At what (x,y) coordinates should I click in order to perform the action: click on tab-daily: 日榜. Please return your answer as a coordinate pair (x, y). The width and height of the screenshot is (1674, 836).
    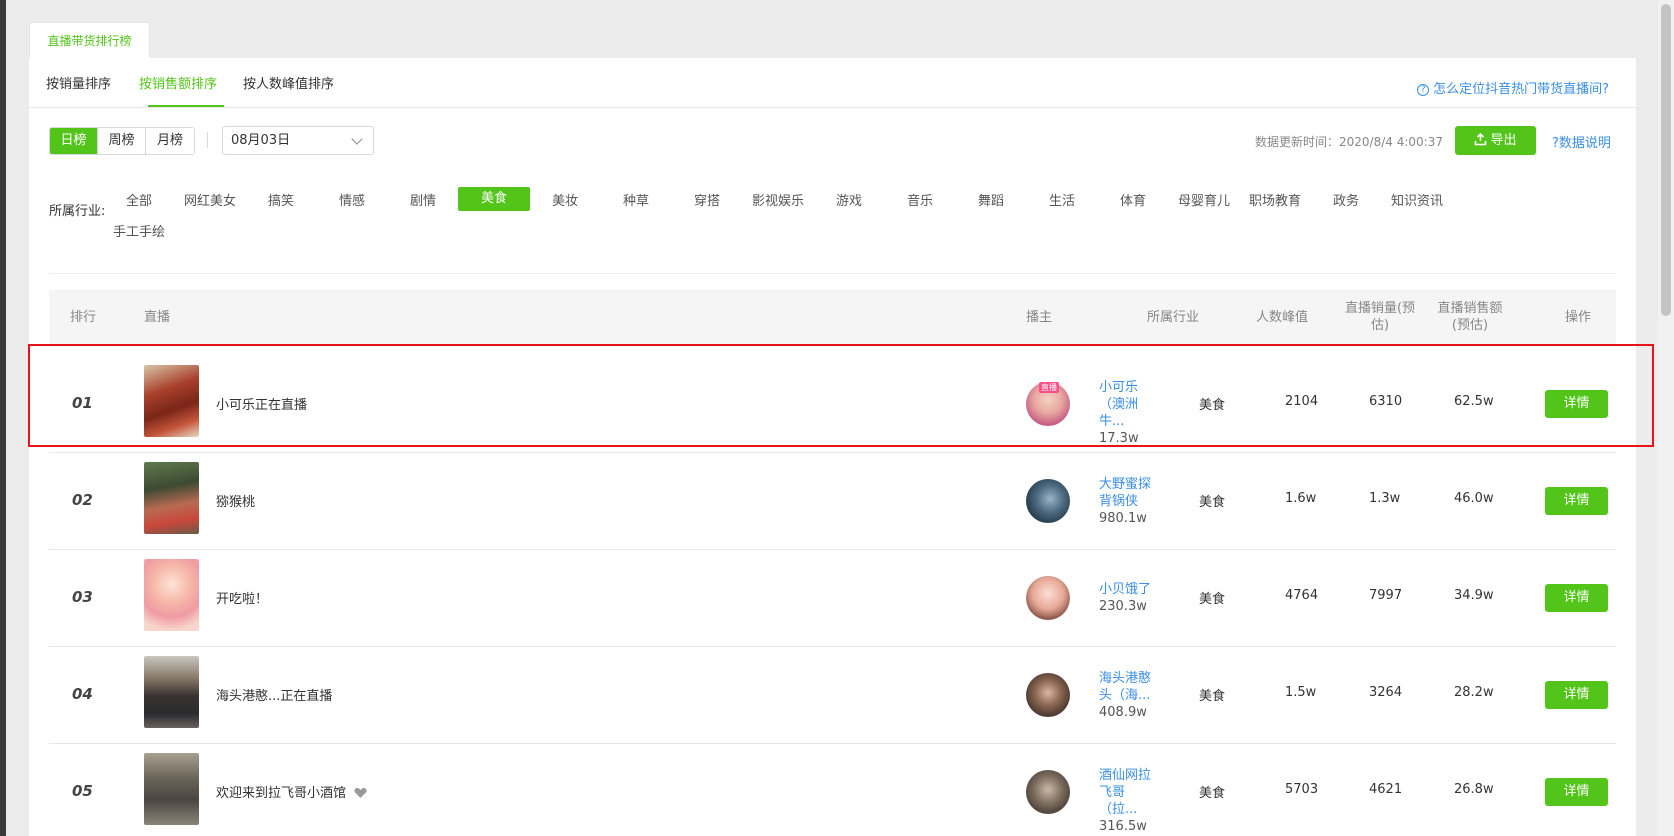
    Looking at the image, I should click on (74, 141).